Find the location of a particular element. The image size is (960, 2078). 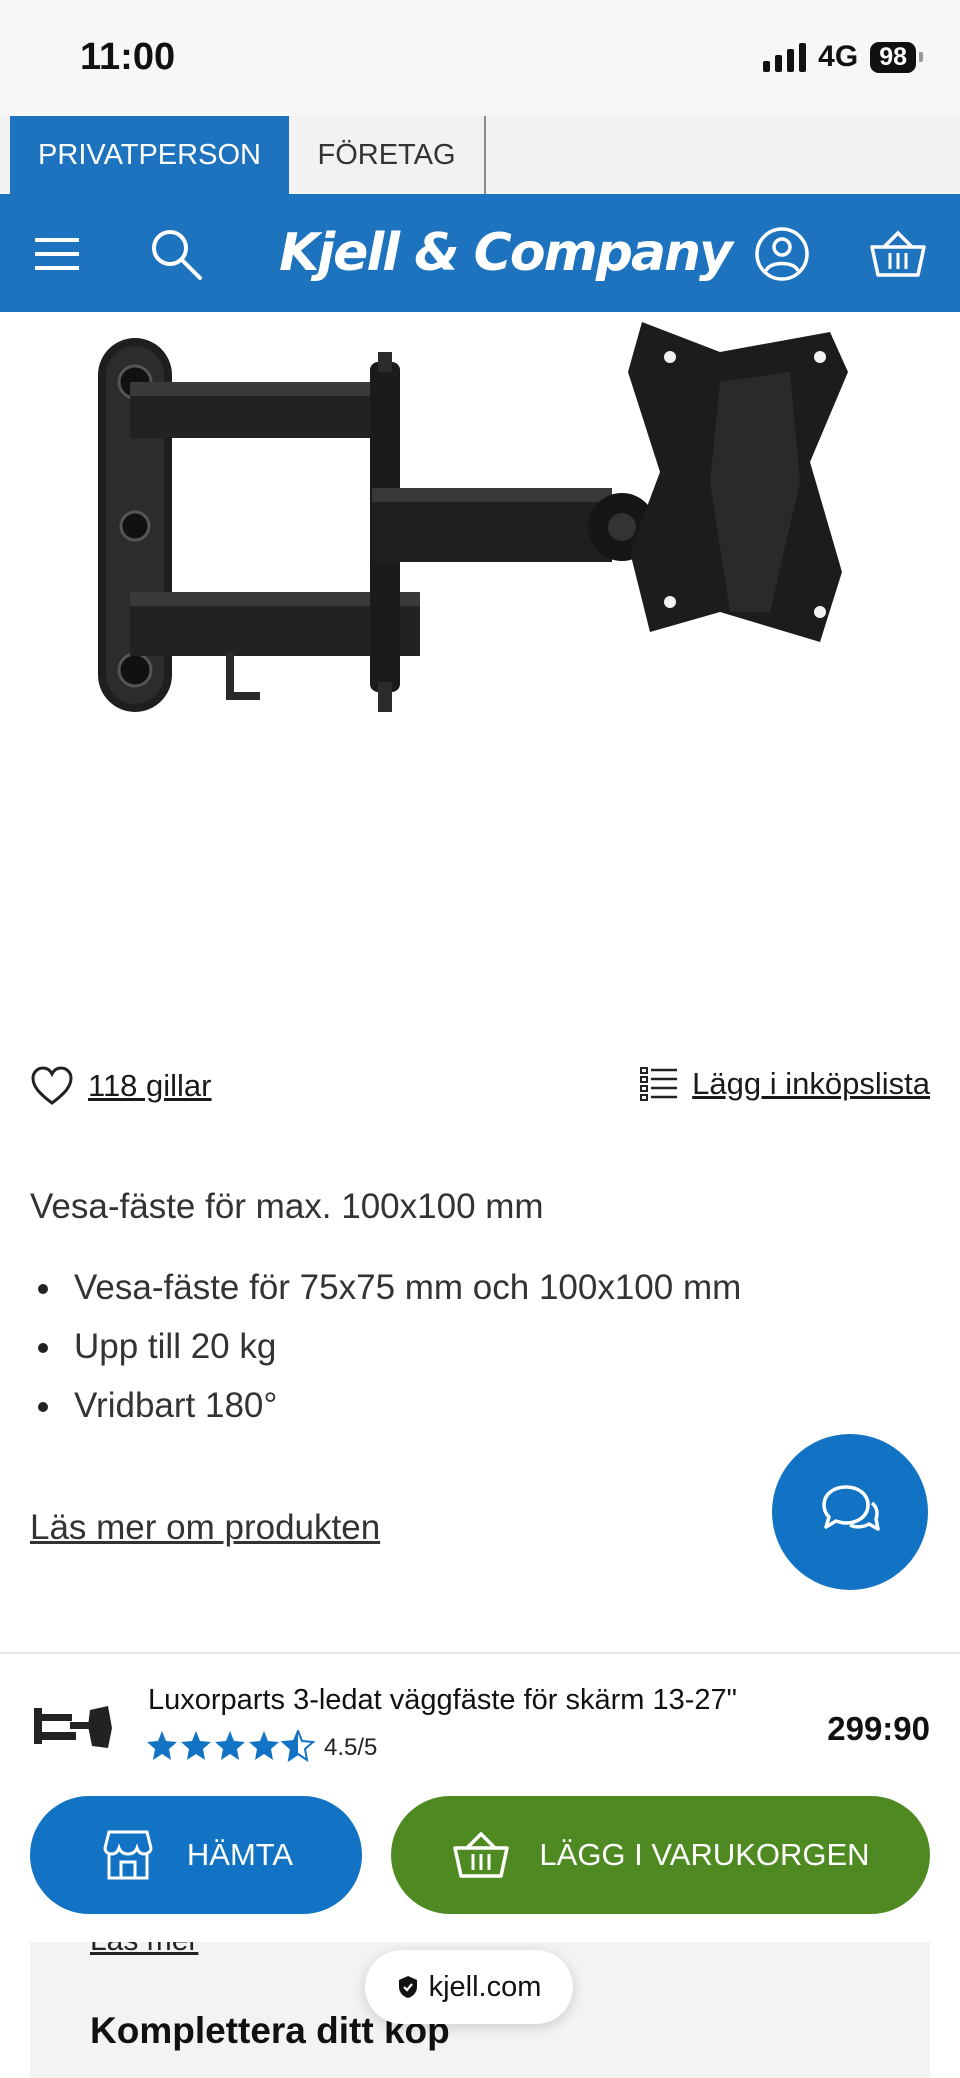

likes-count: 118 gillar is located at coordinates (150, 1085).